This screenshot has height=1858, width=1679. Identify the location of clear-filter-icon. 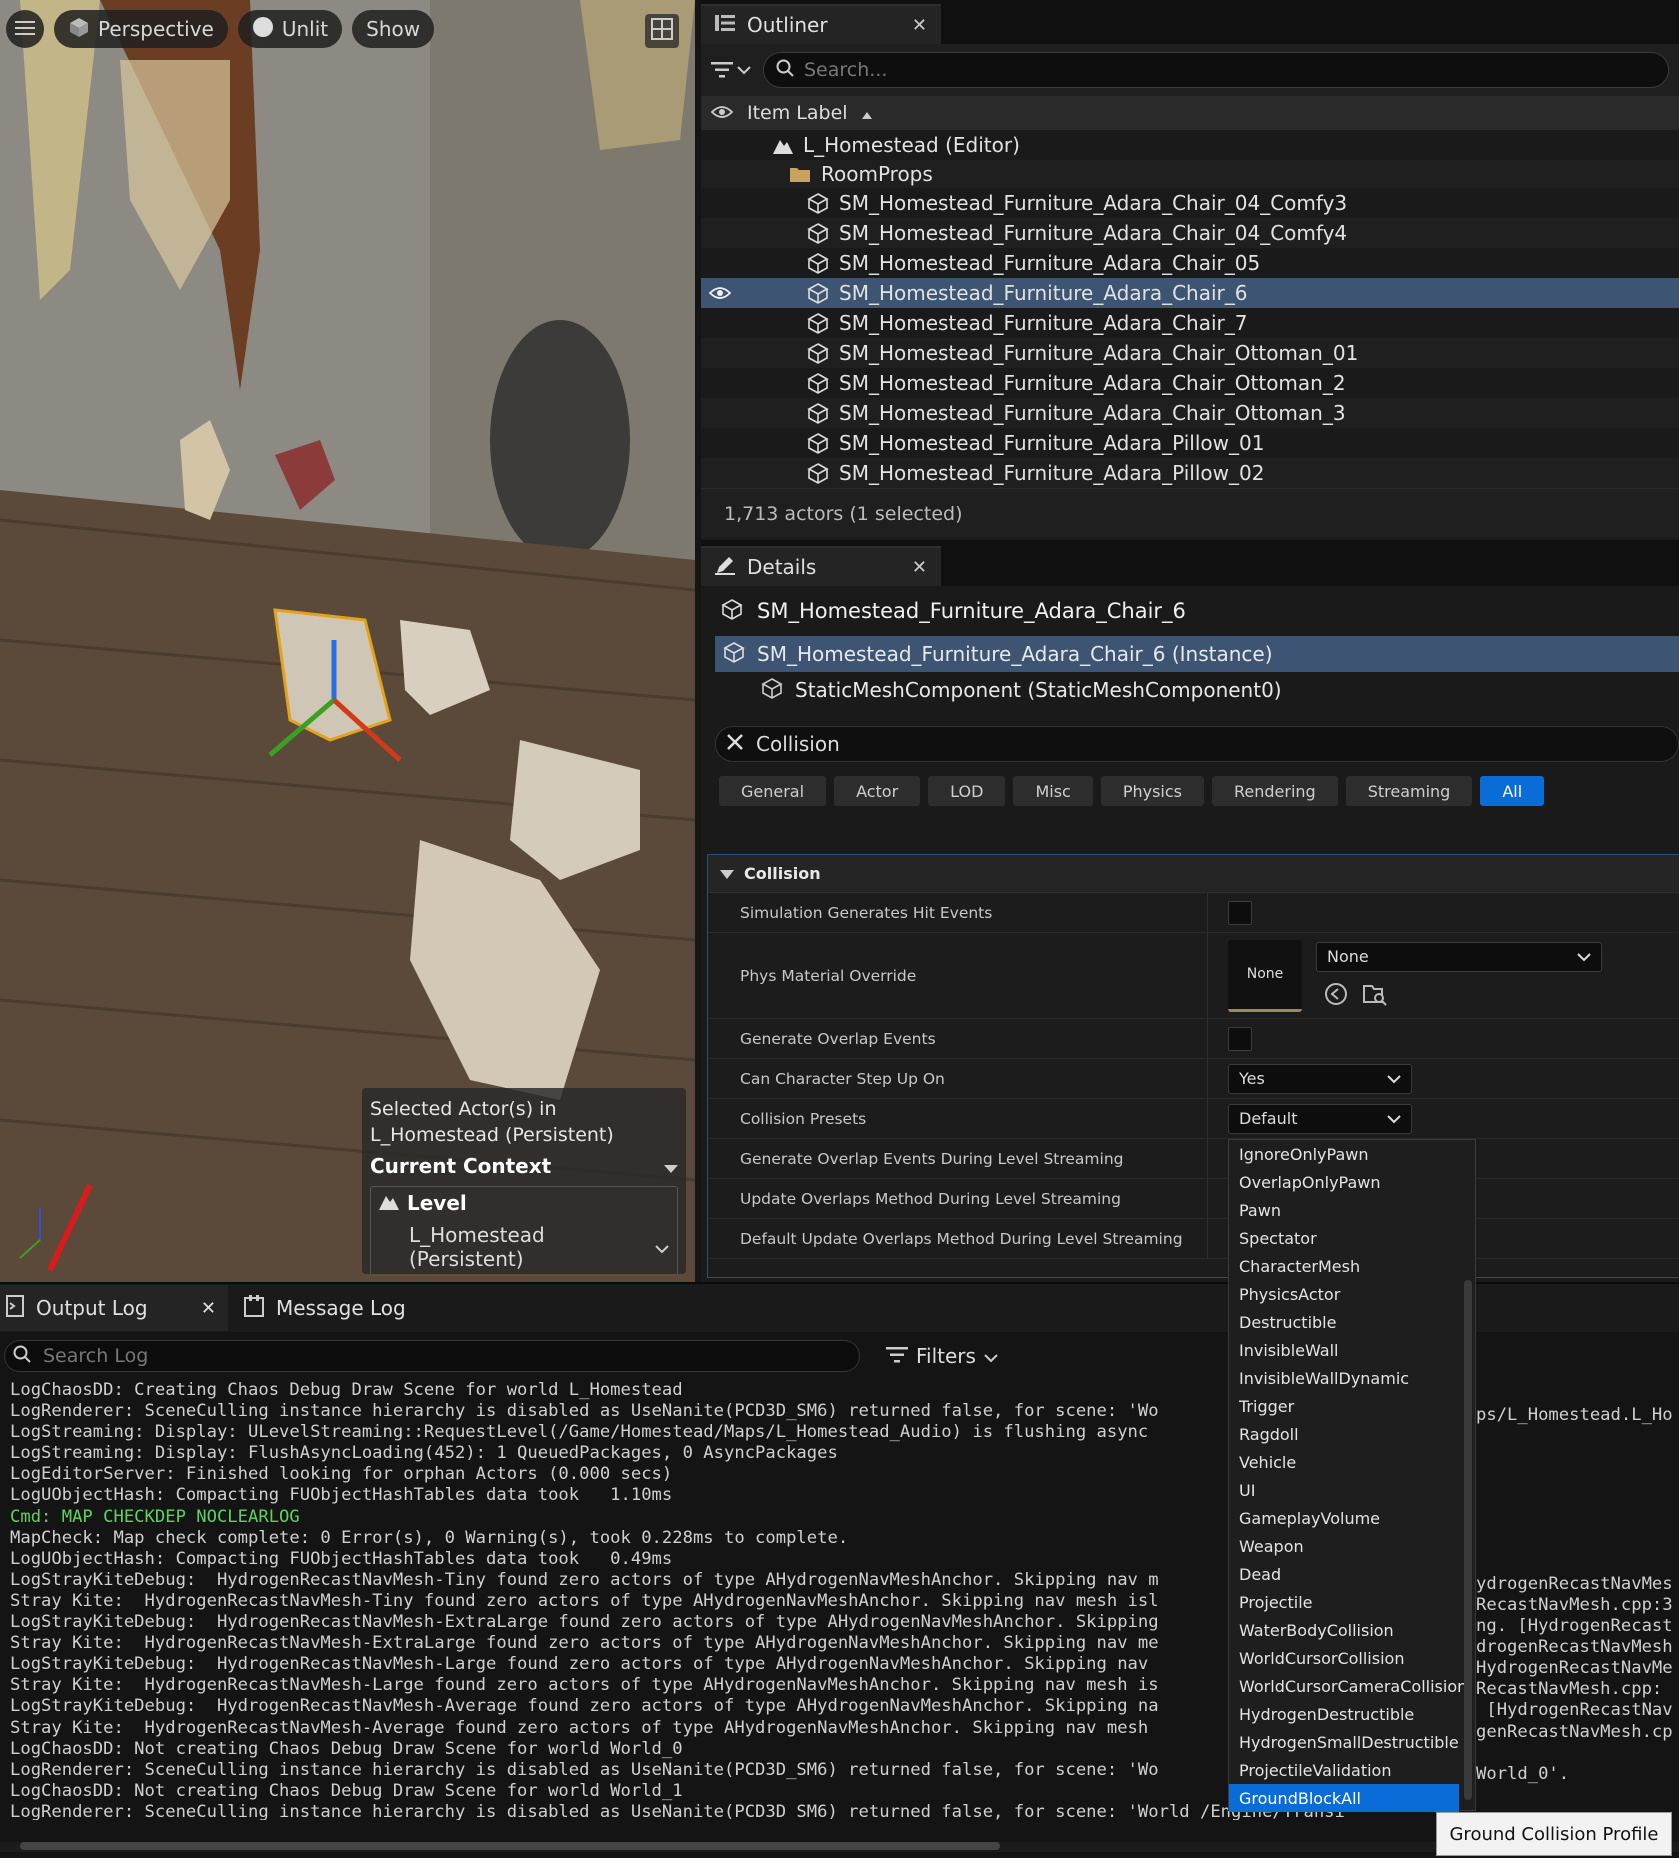
(735, 744).